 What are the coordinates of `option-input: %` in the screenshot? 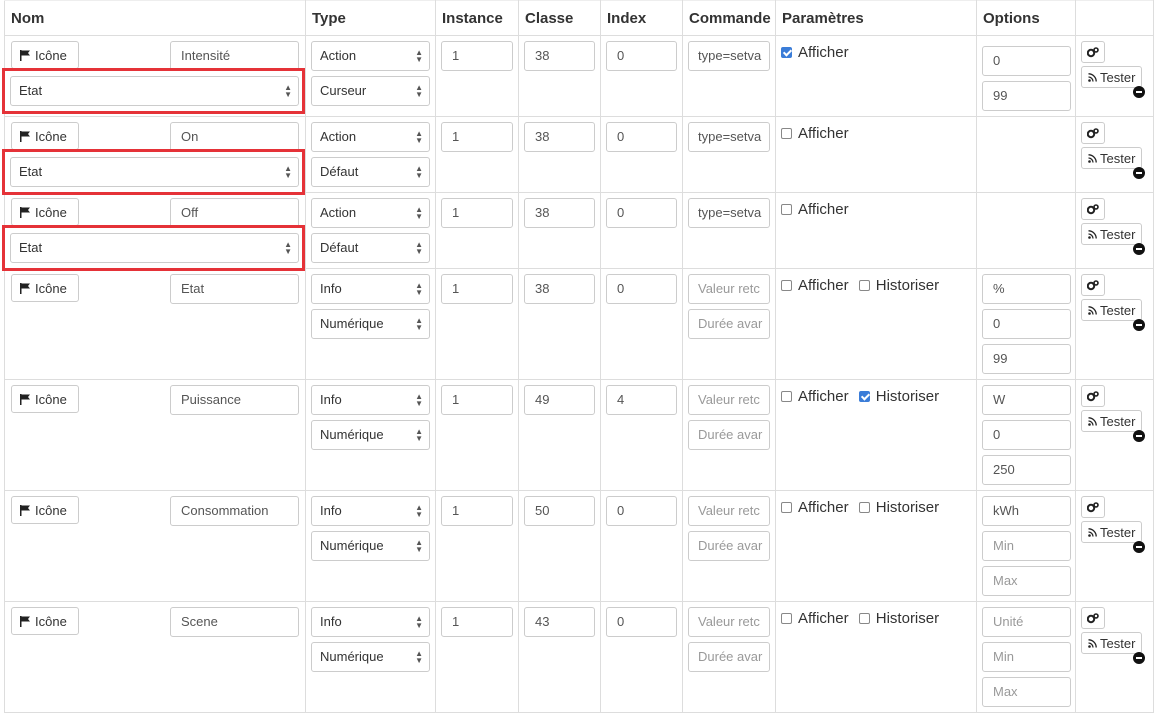 It's located at (1026, 289).